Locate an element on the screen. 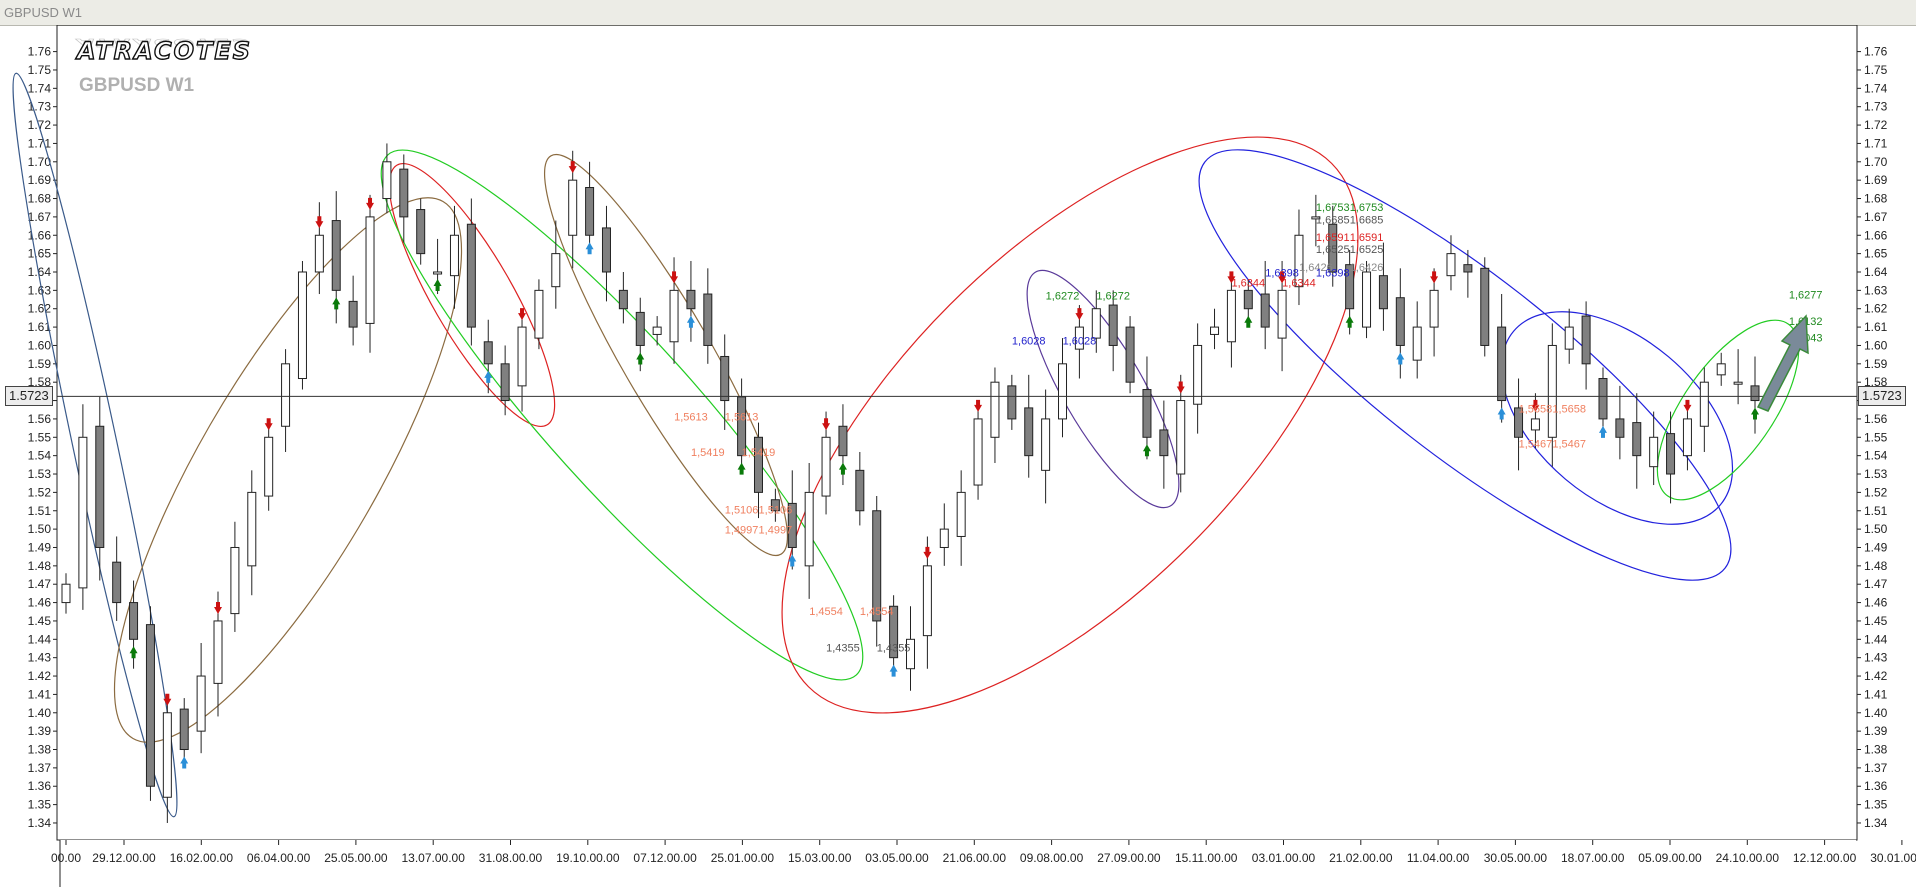 This screenshot has height=887, width=1916. price-level-label: 1,6591 is located at coordinates (1367, 238).